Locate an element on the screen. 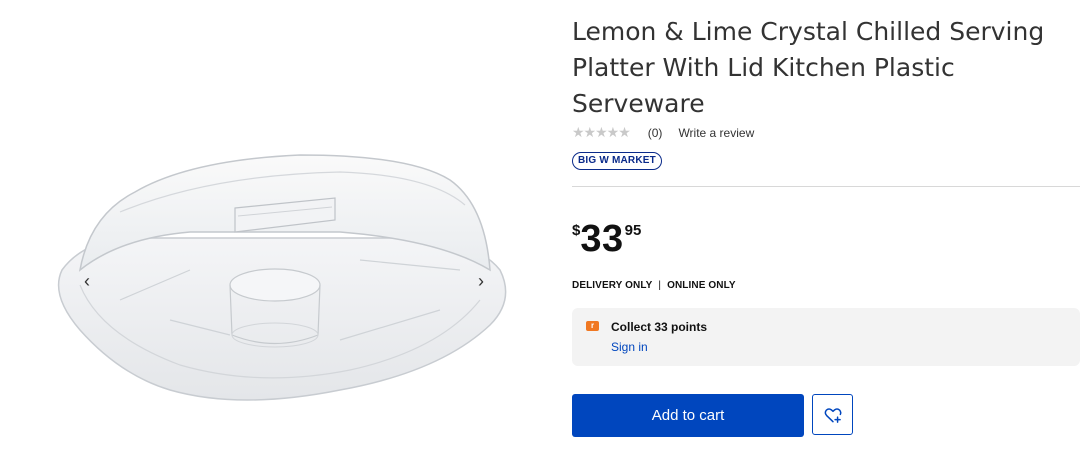  online-only-label: ONLINE ONLY is located at coordinates (701, 285).